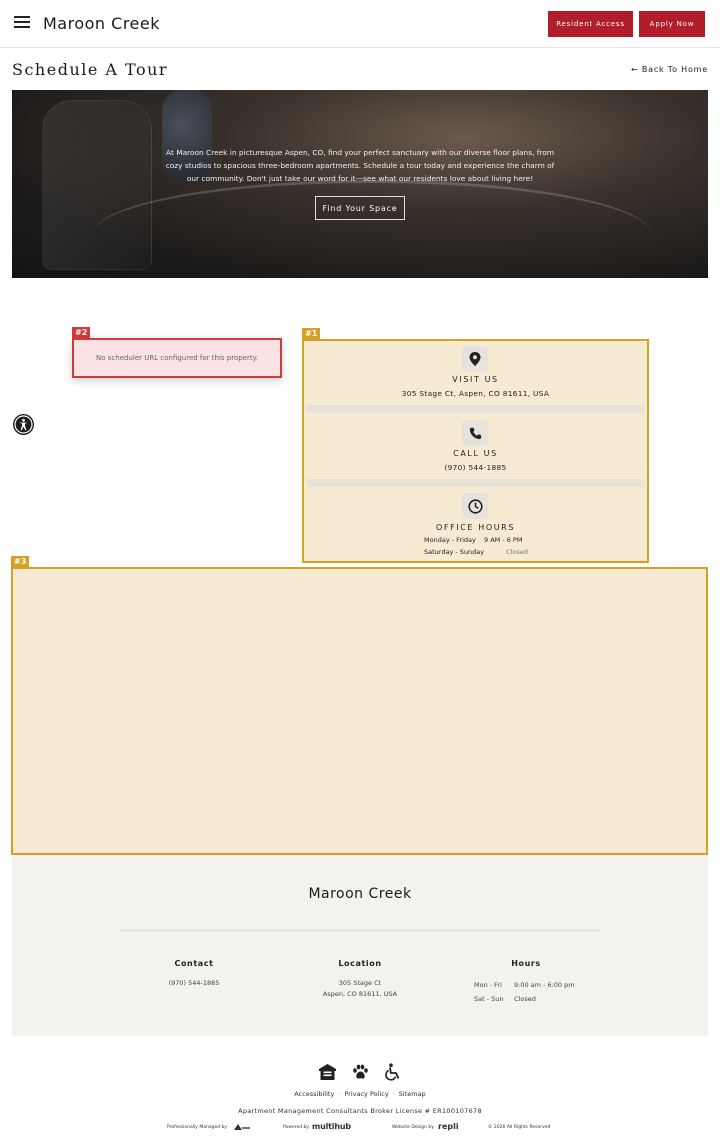  What do you see at coordinates (672, 24) in the screenshot?
I see `apply-now-button: Apply Now` at bounding box center [672, 24].